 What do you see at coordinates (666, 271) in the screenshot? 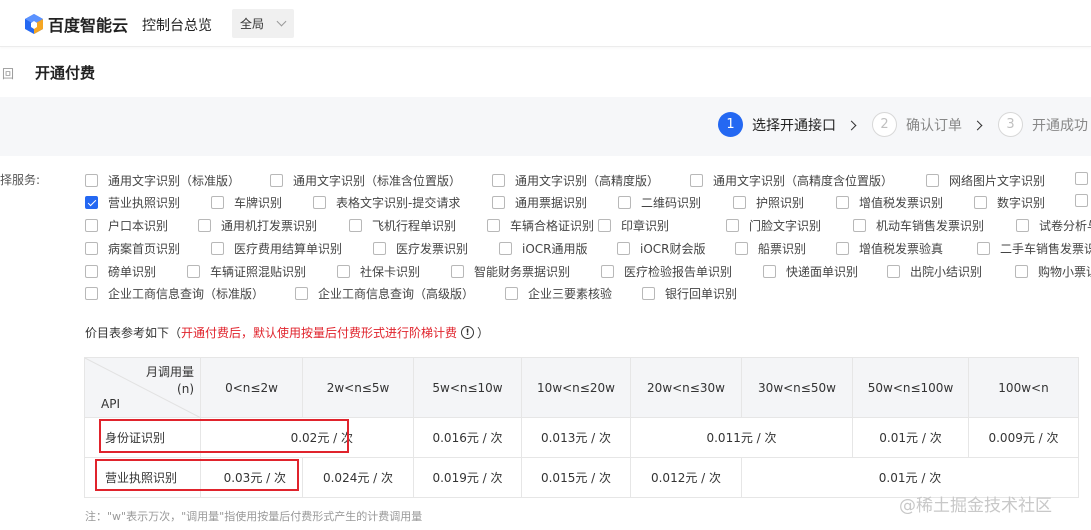
I see `service-checkbox: 医疗检验报告单识别` at bounding box center [666, 271].